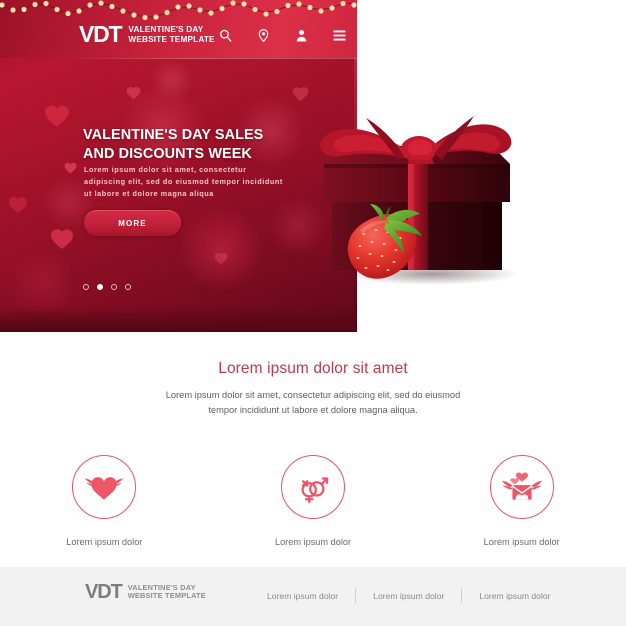  What do you see at coordinates (178, 319) in the screenshot?
I see `hero-bottom-fade` at bounding box center [178, 319].